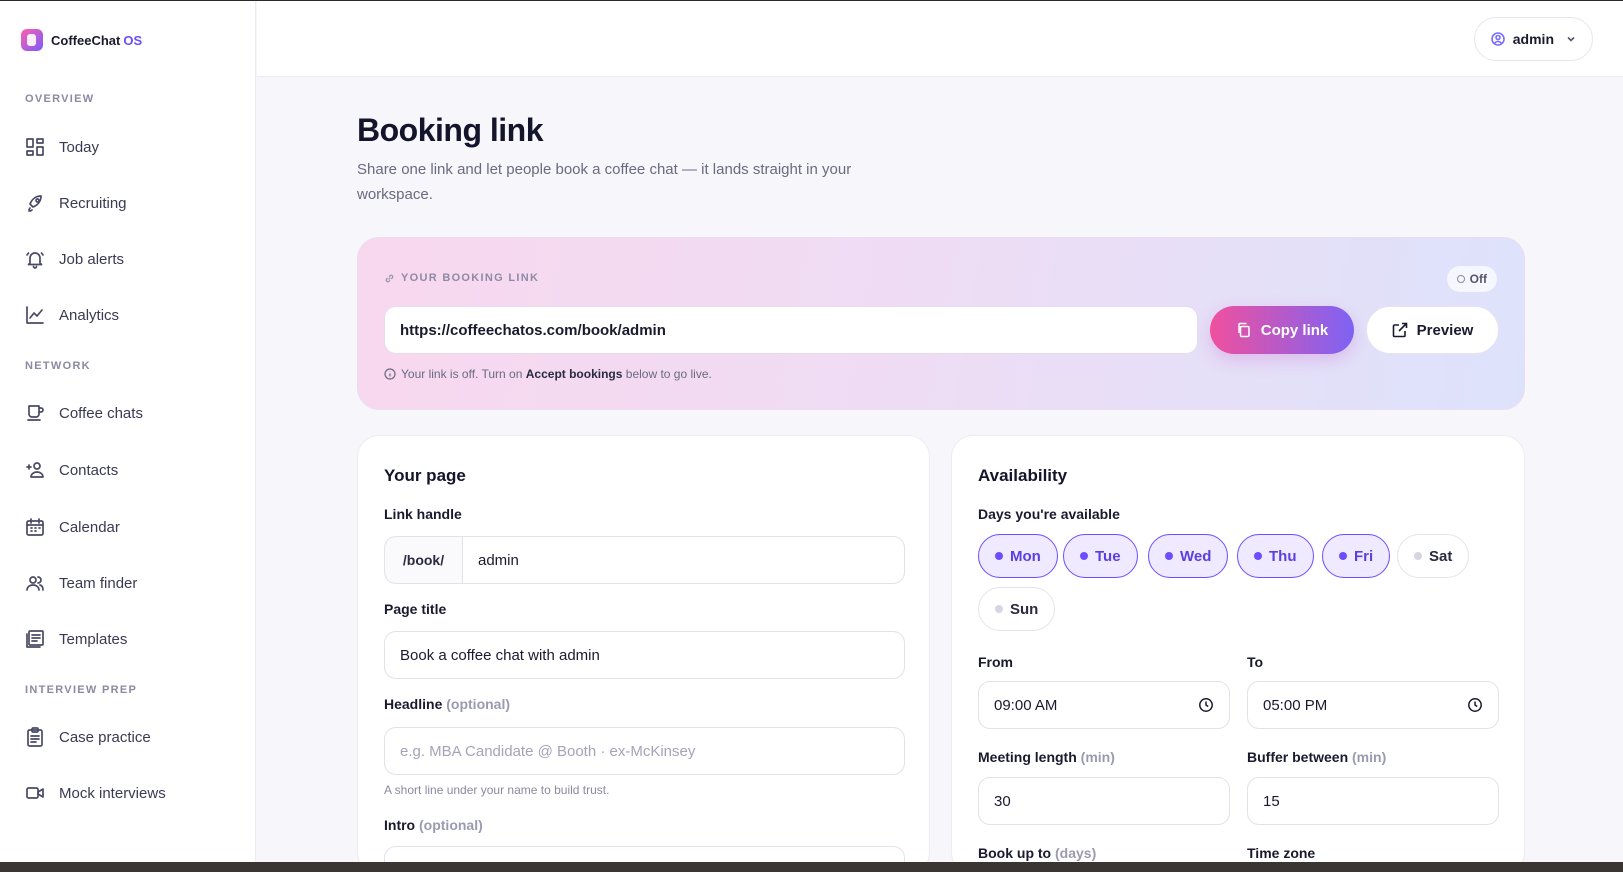 This screenshot has width=1623, height=872. I want to click on coffee-cup-icon, so click(35, 413).